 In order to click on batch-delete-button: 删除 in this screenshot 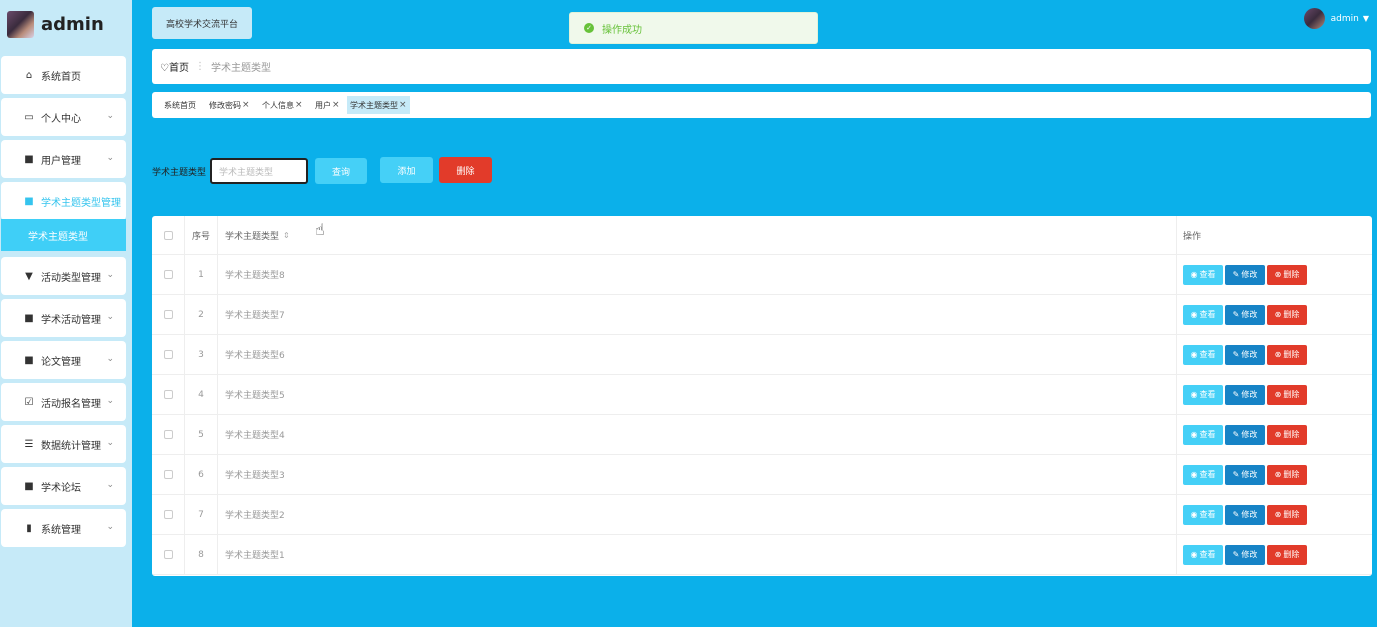, I will do `click(465, 170)`.